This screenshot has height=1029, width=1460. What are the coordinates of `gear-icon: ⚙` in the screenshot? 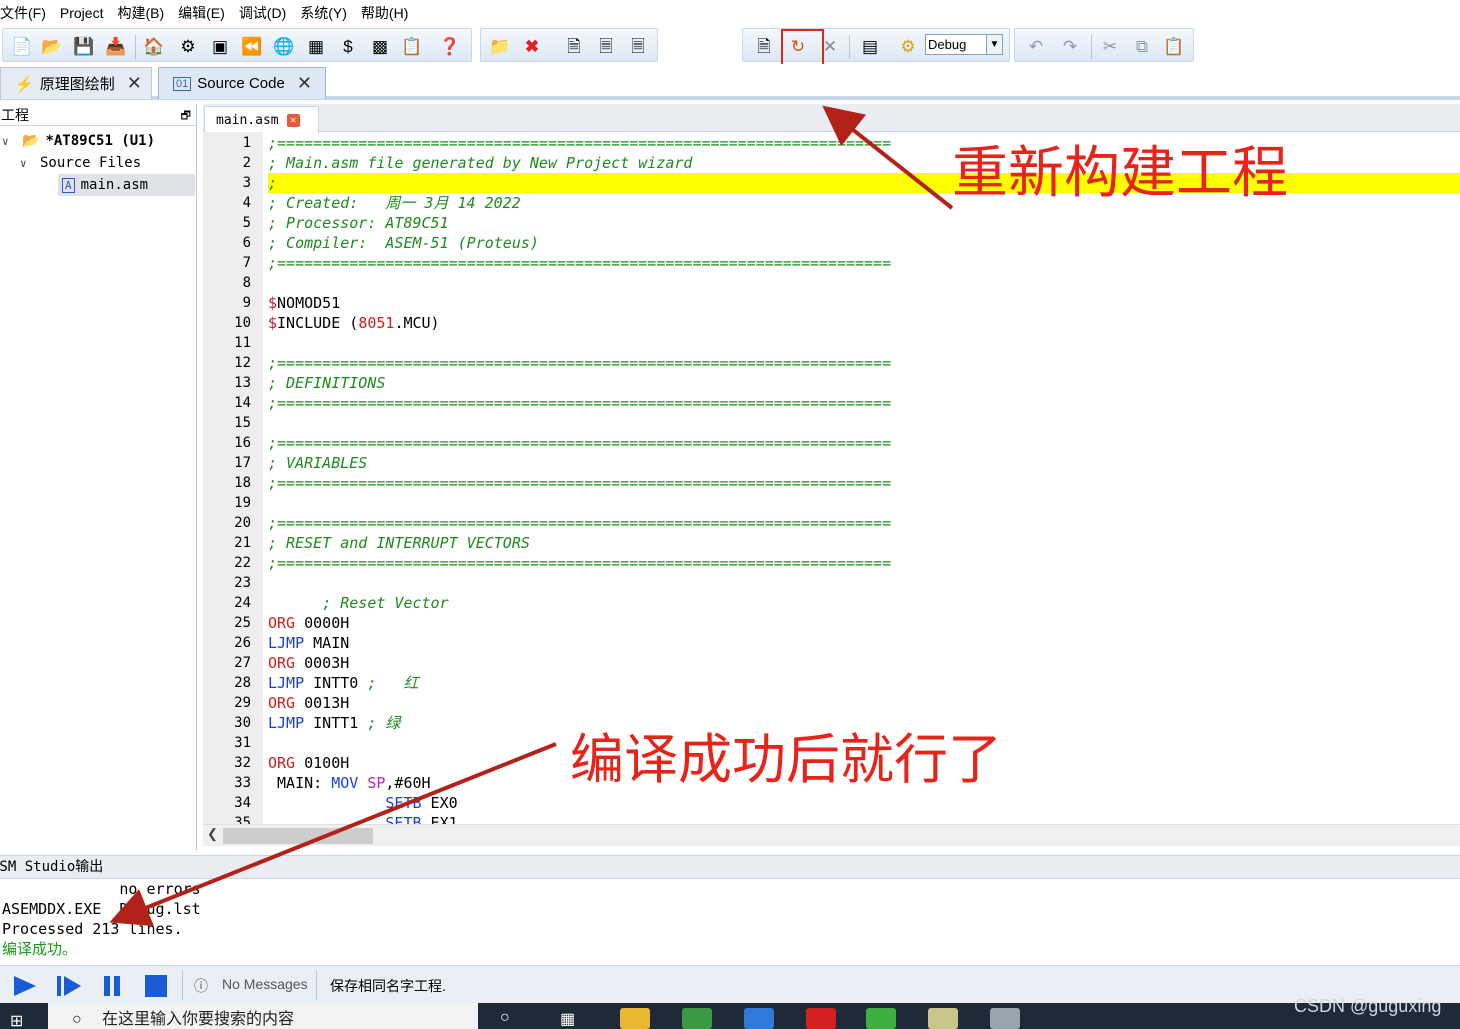 It's located at (908, 46).